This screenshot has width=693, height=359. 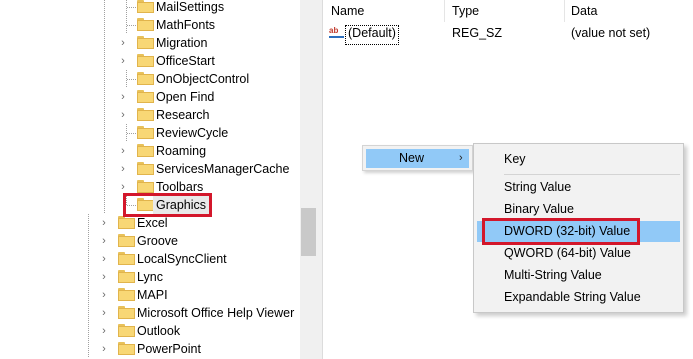 What do you see at coordinates (182, 43) in the screenshot?
I see `tree-item-label: Migration` at bounding box center [182, 43].